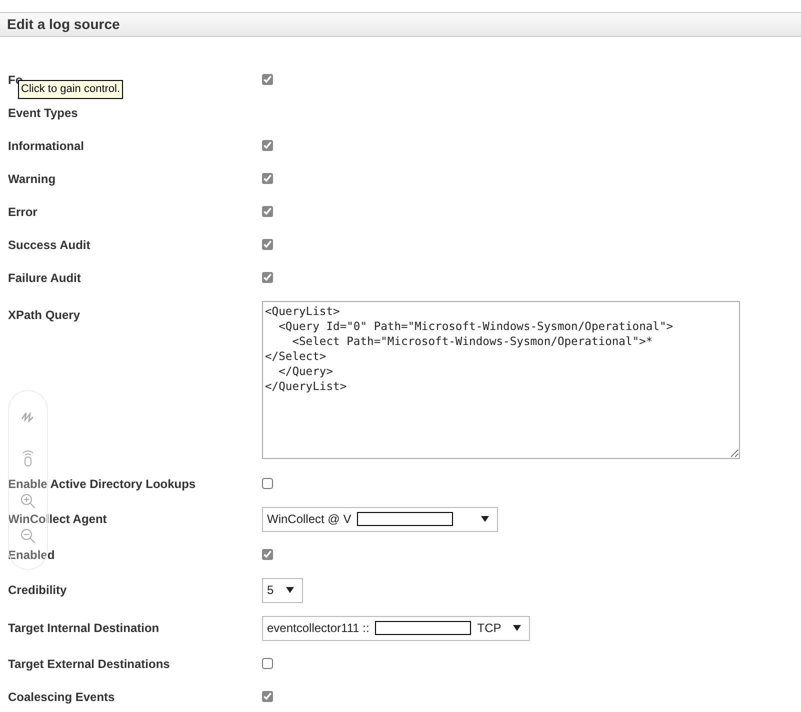 The width and height of the screenshot is (801, 712). Describe the element at coordinates (32, 179) in the screenshot. I see `field-label: Warning` at that location.